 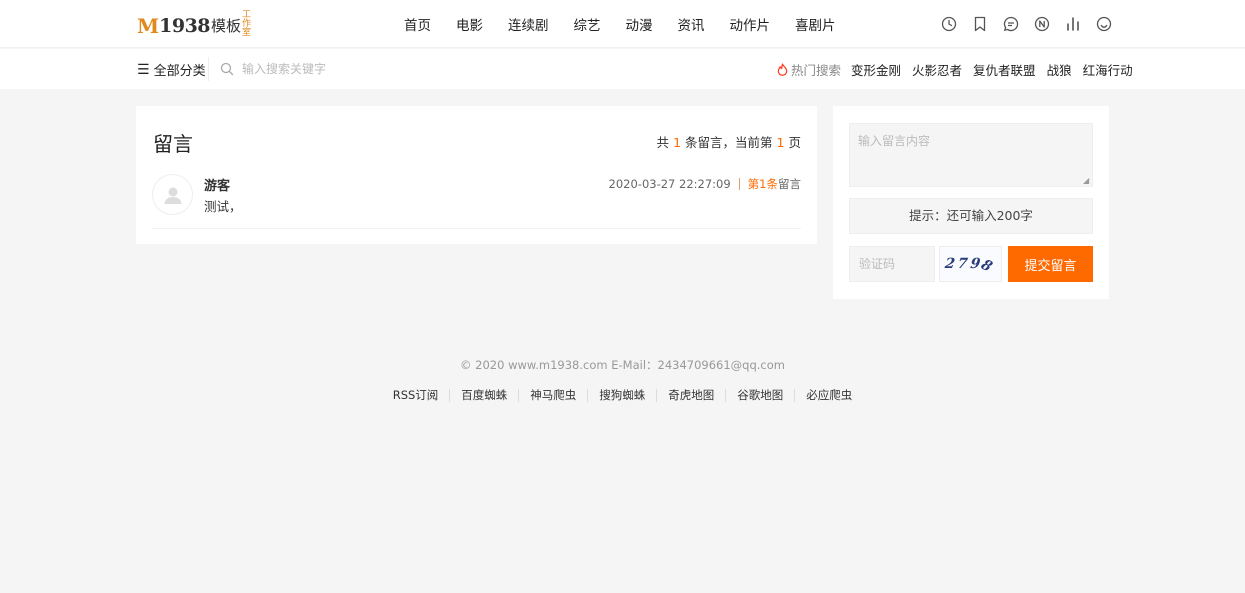 I want to click on message-form: ◢ 提示：还可输入200字 2798 提交留言, so click(x=971, y=202).